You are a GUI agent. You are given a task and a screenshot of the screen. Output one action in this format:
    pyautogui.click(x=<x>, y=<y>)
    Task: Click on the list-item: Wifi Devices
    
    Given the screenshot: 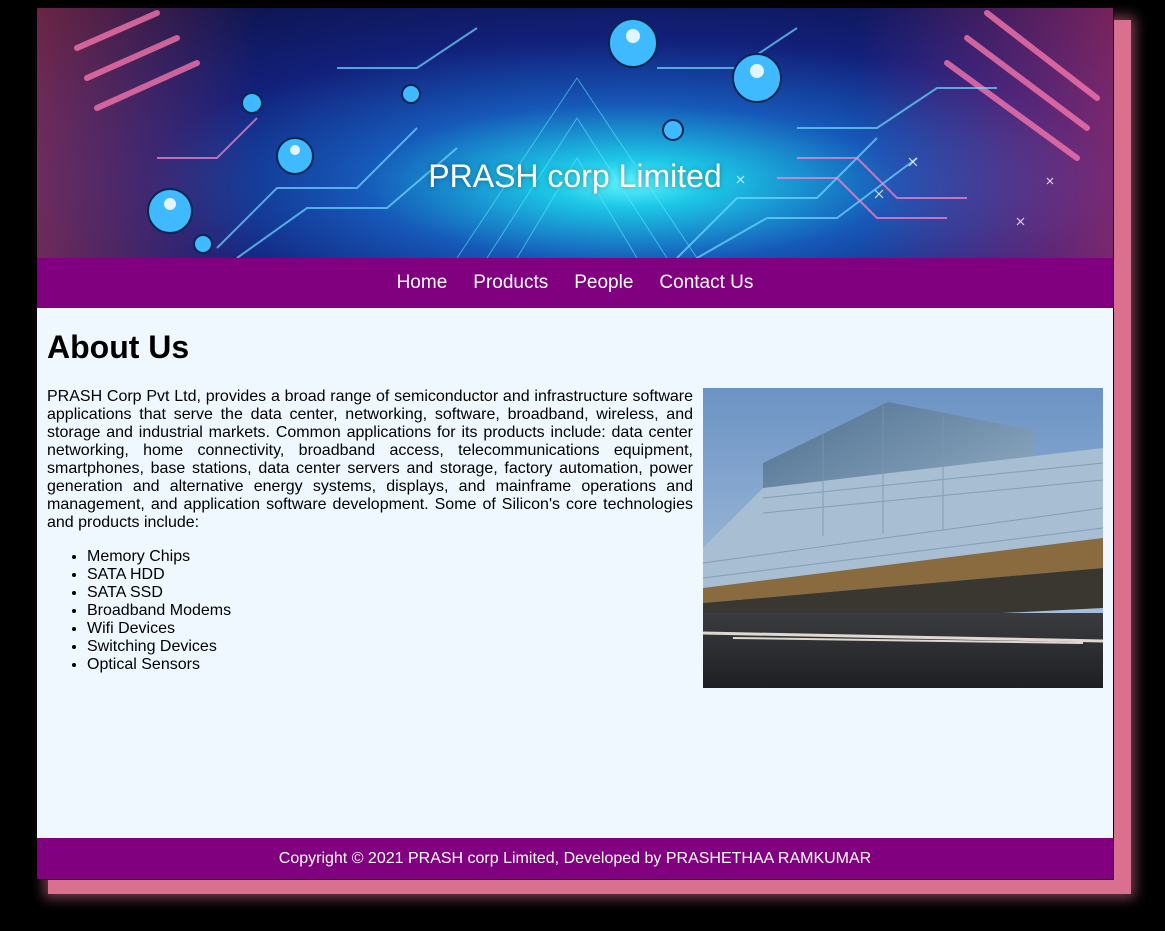 What is the action you would take?
    pyautogui.click(x=390, y=629)
    